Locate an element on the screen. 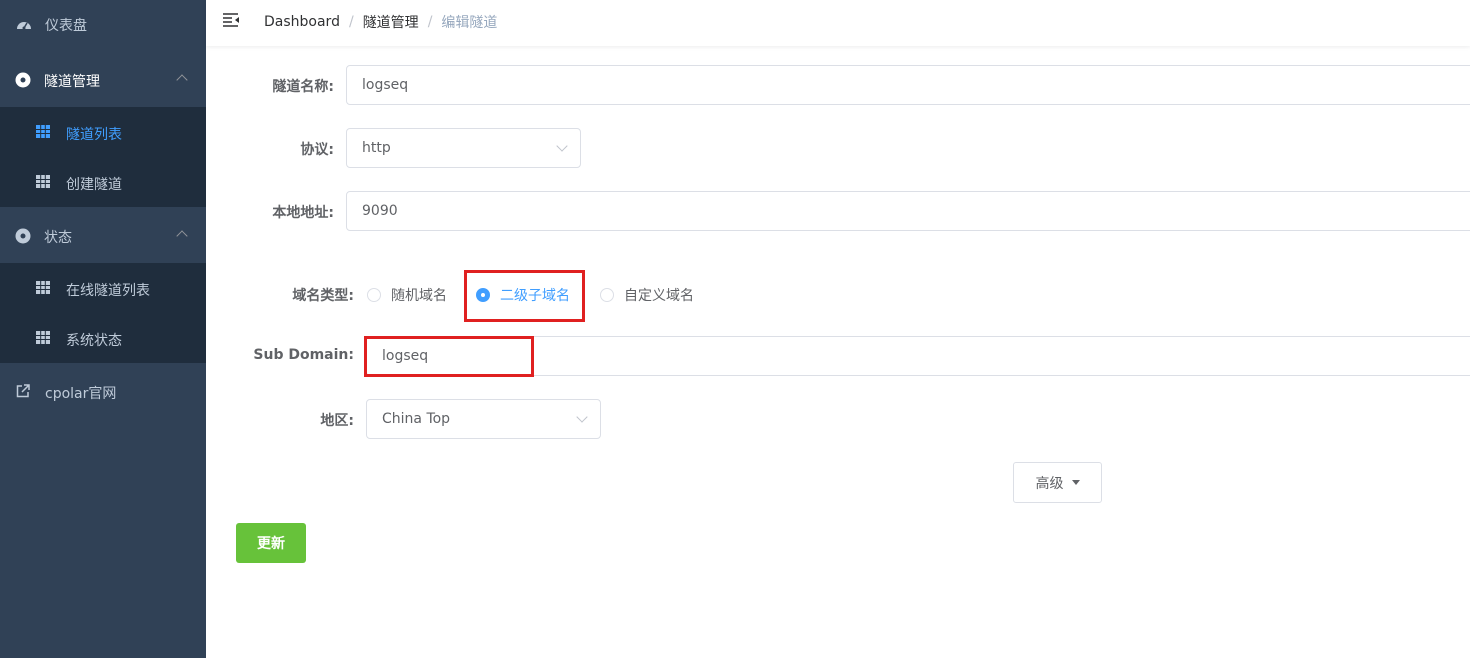 The width and height of the screenshot is (1470, 658). radio-random-domain: 随机域名 is located at coordinates (407, 295).